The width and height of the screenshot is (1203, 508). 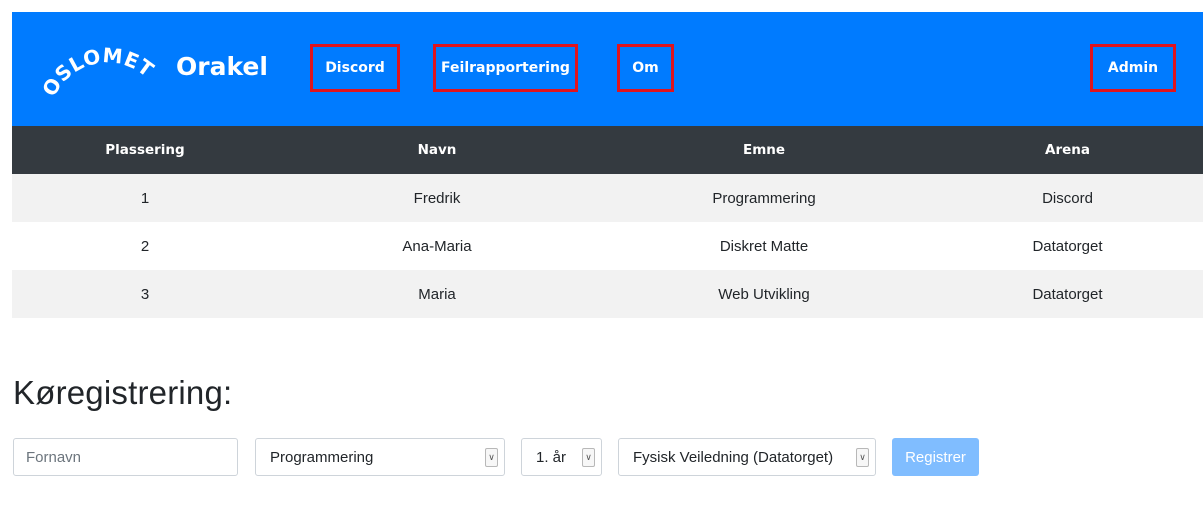 What do you see at coordinates (123, 392) in the screenshot?
I see `registration-title: Køregistrering:` at bounding box center [123, 392].